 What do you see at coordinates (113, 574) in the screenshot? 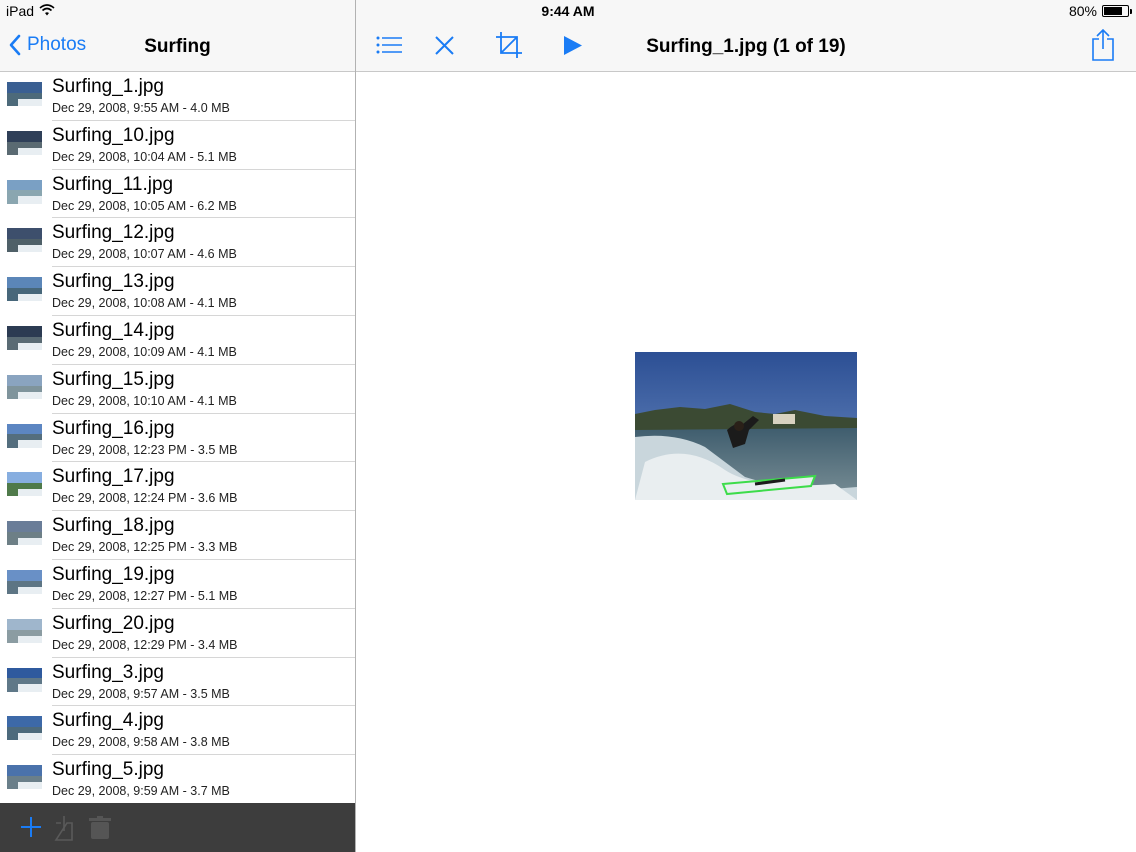
I see `file-name: Surfing_19.jpg` at bounding box center [113, 574].